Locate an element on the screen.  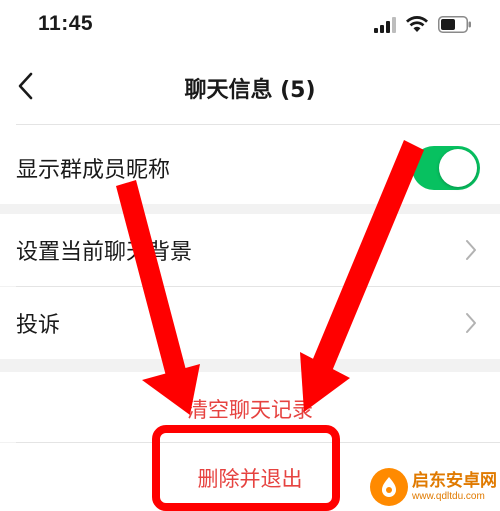
complaint-label: 投诉 is located at coordinates (38, 325).